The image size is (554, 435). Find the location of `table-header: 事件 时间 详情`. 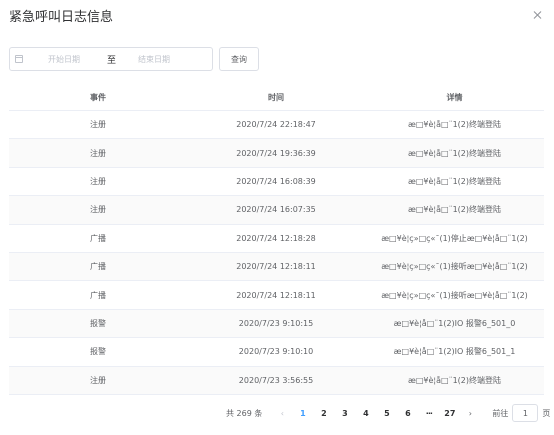

table-header: 事件 时间 详情 is located at coordinates (276, 97).